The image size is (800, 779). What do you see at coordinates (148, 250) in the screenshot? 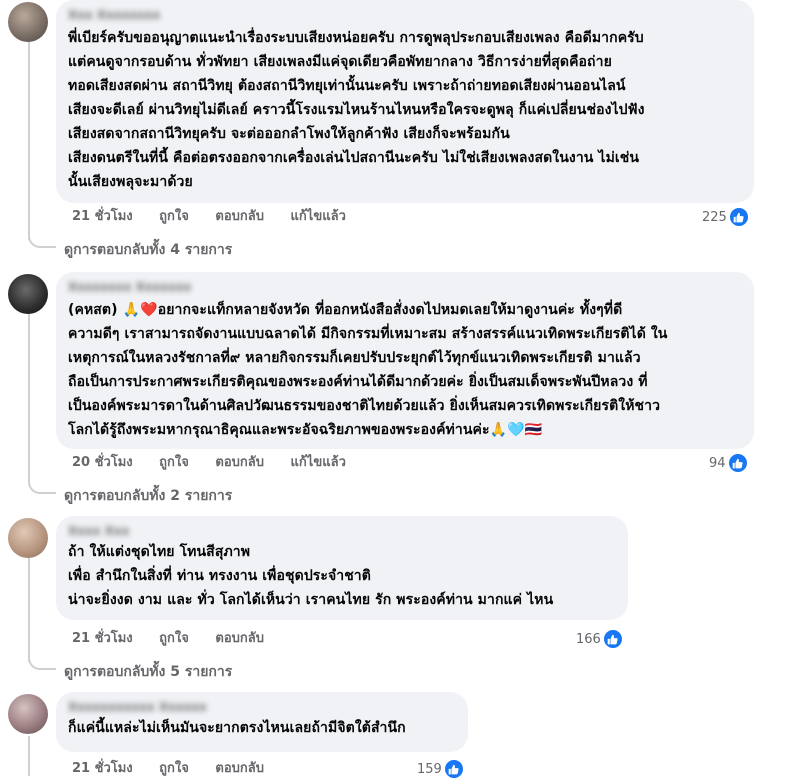
I see `view-replies-link: ดูการตอบกลับทั้ง 4 รายการ` at bounding box center [148, 250].